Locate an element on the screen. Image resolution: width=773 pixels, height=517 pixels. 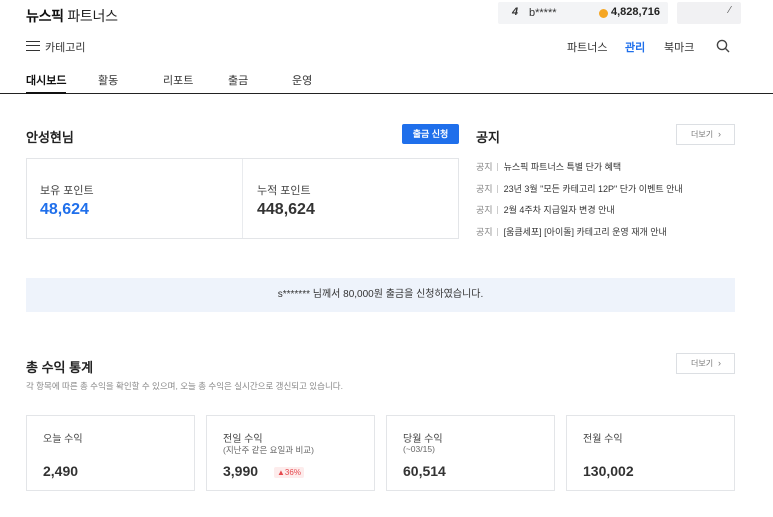
notice-more-button: 더보기 › is located at coordinates (705, 134).